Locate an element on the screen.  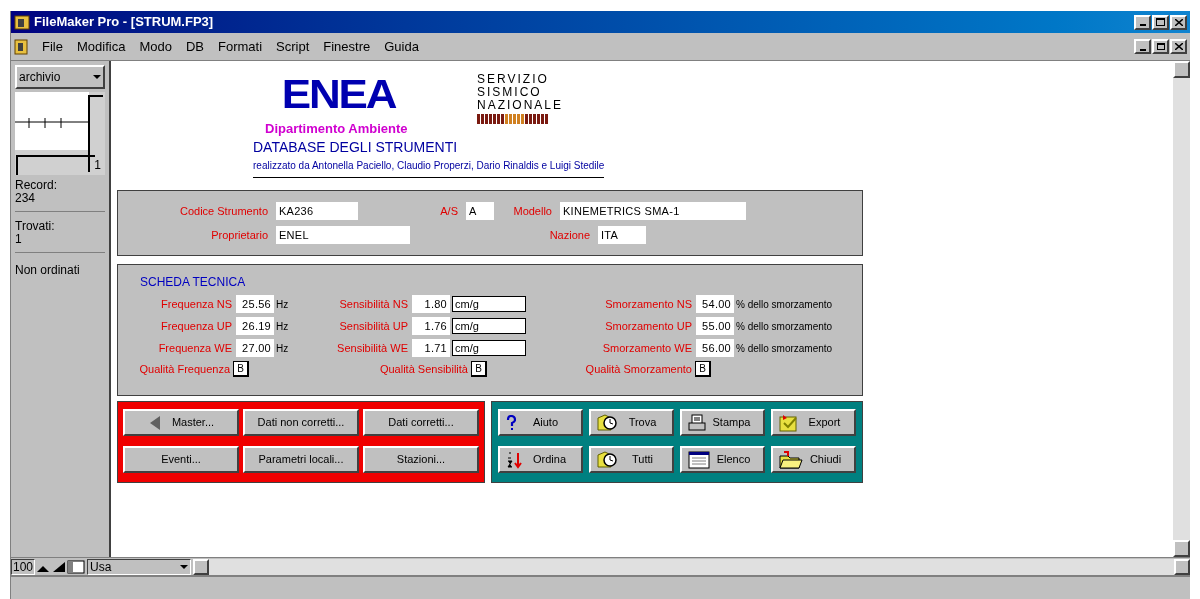
menu-item: Modifica is located at coordinates (101, 46).